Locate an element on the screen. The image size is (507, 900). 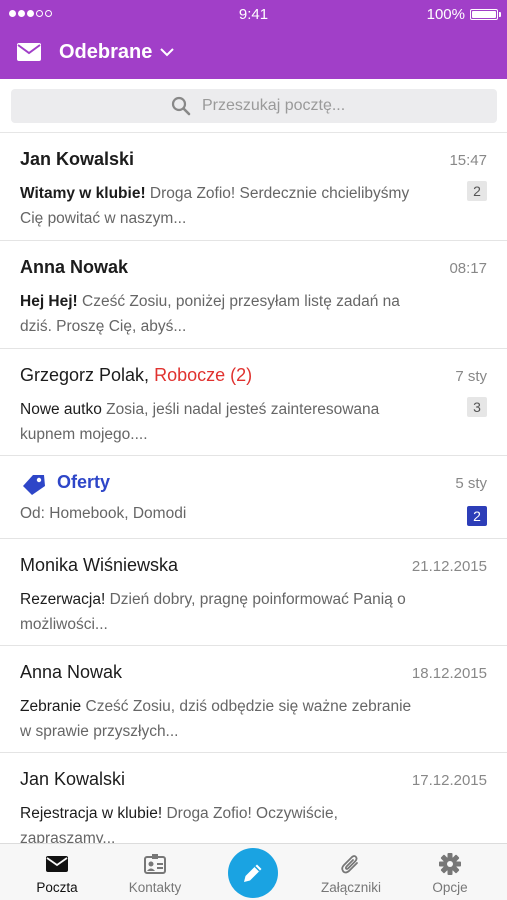
message-time: 18.12.2015 is located at coordinates (449, 673).